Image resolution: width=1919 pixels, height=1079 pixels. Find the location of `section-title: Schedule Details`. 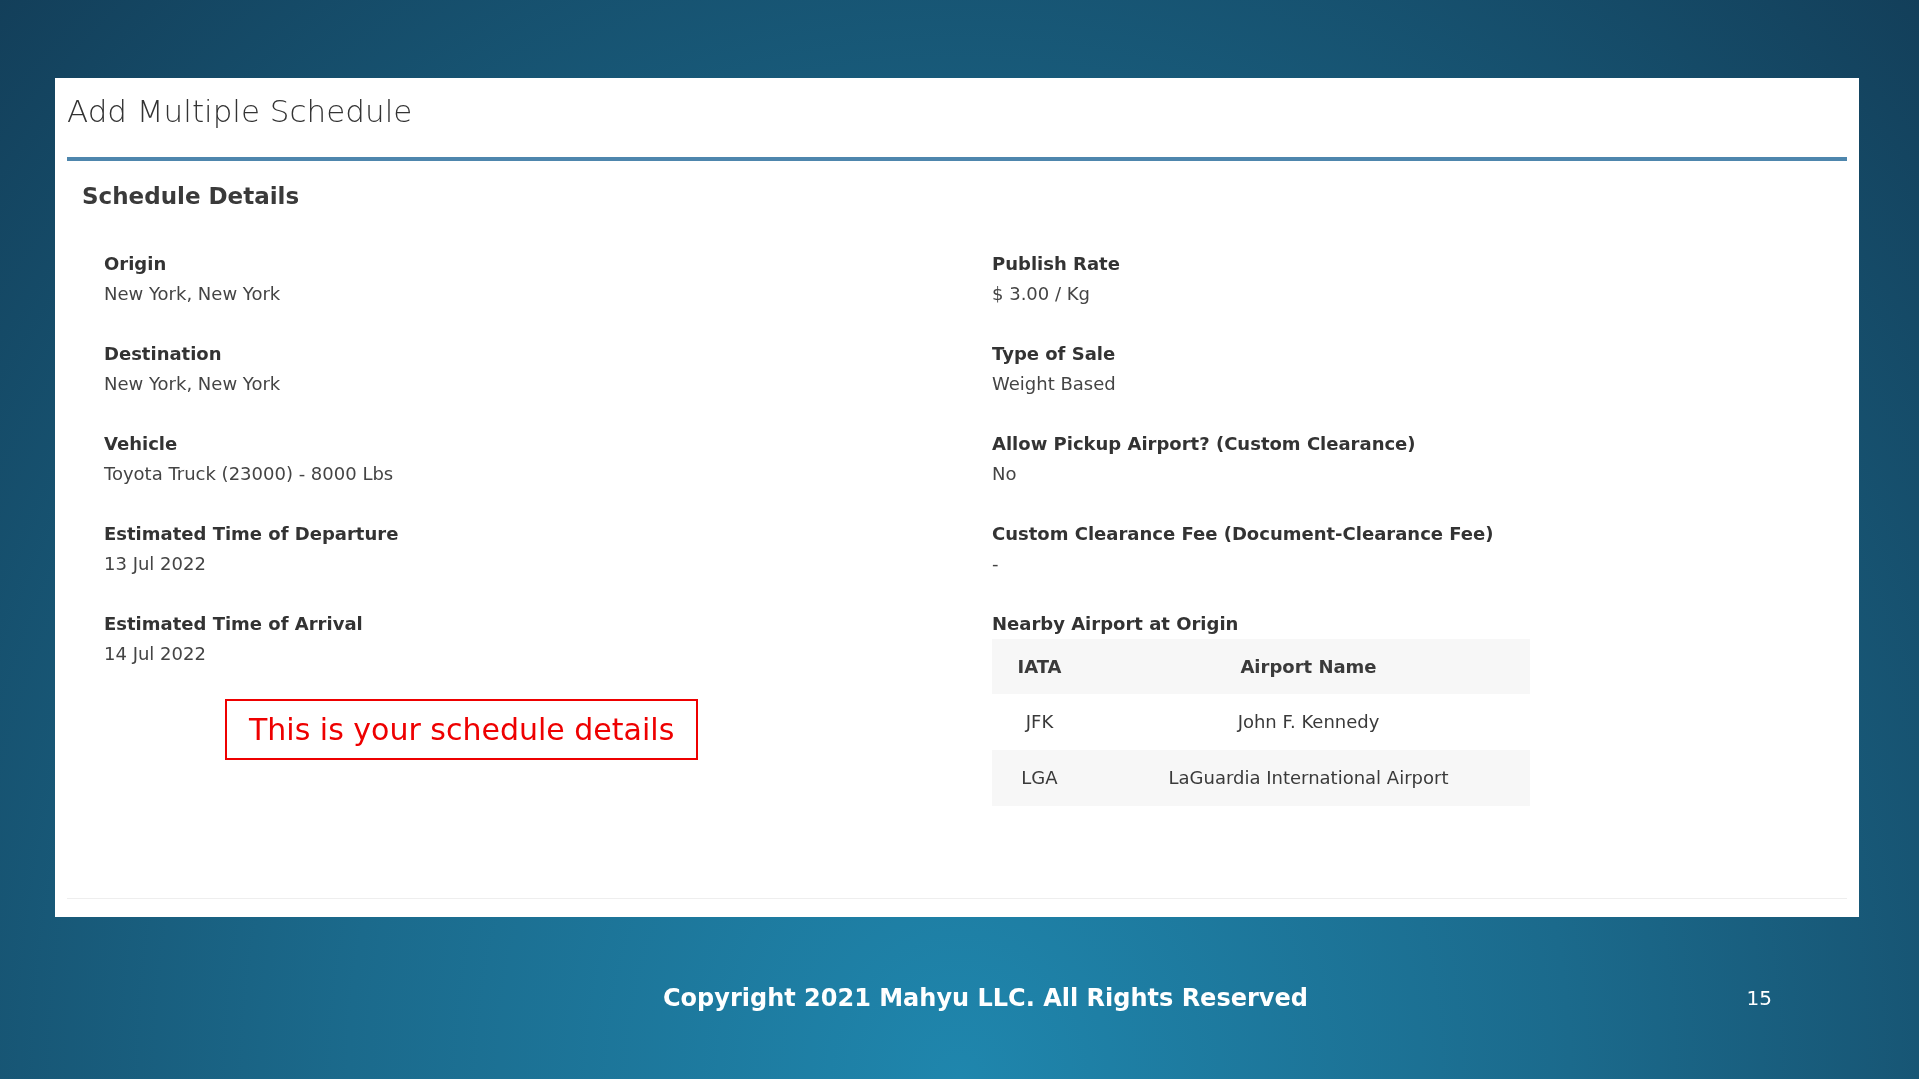

section-title: Schedule Details is located at coordinates (191, 197).